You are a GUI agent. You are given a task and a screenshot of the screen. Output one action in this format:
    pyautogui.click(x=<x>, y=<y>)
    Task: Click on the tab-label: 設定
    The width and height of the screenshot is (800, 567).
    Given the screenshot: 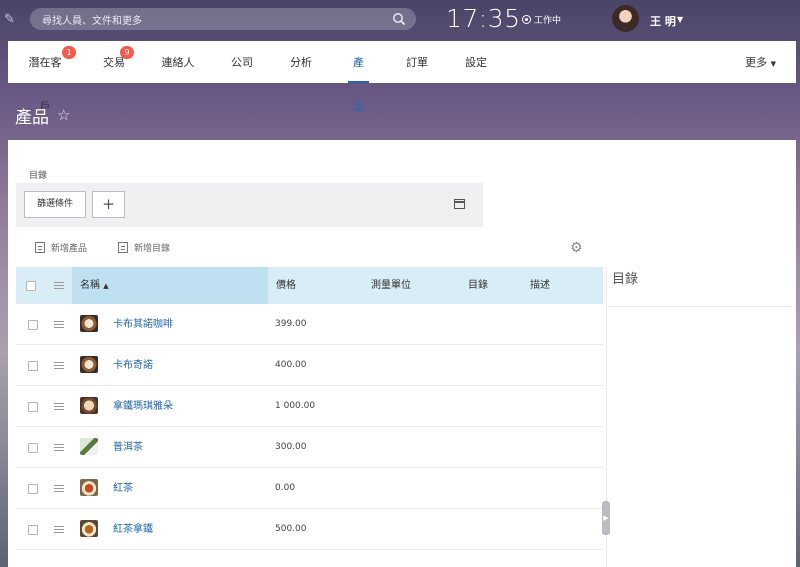 What is the action you would take?
    pyautogui.click(x=476, y=62)
    